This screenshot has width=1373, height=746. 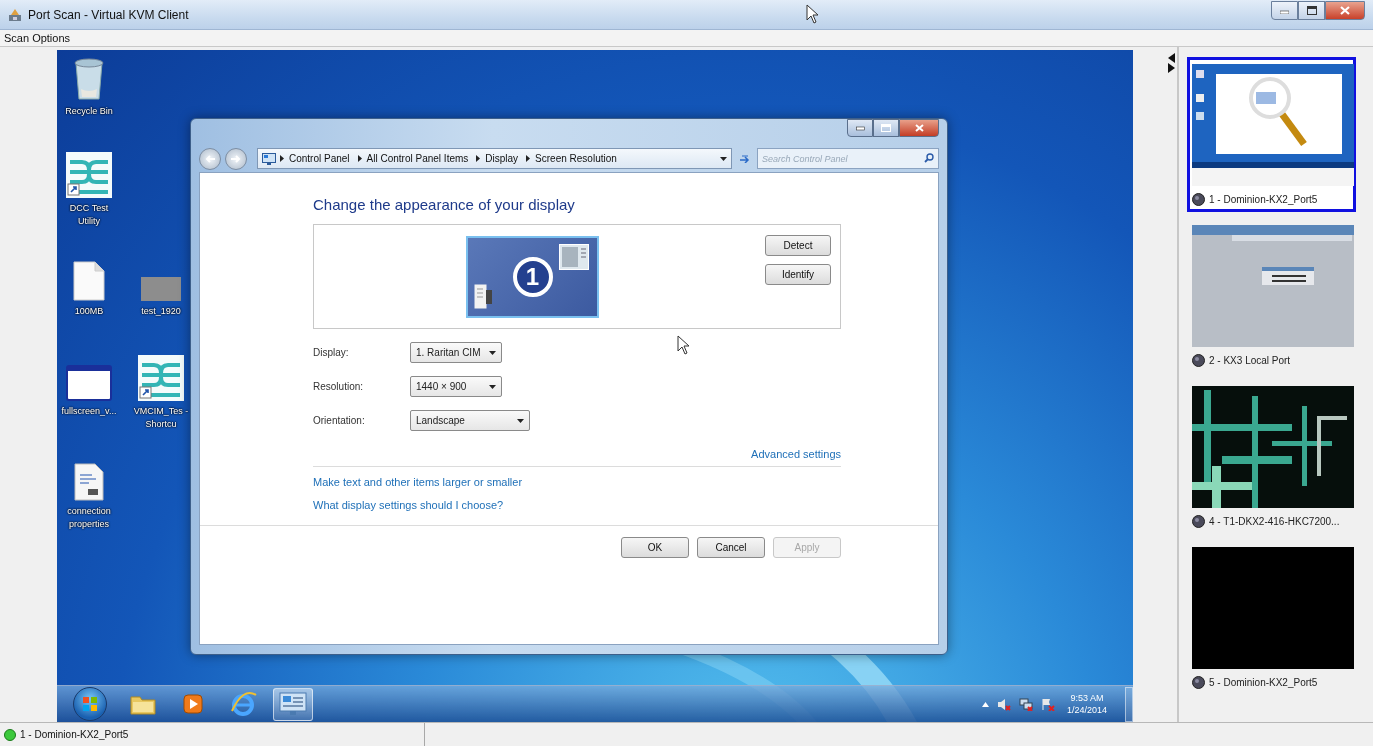 I want to click on thumbnail-card: 2 - KX3 Local Port, so click(x=1271, y=295).